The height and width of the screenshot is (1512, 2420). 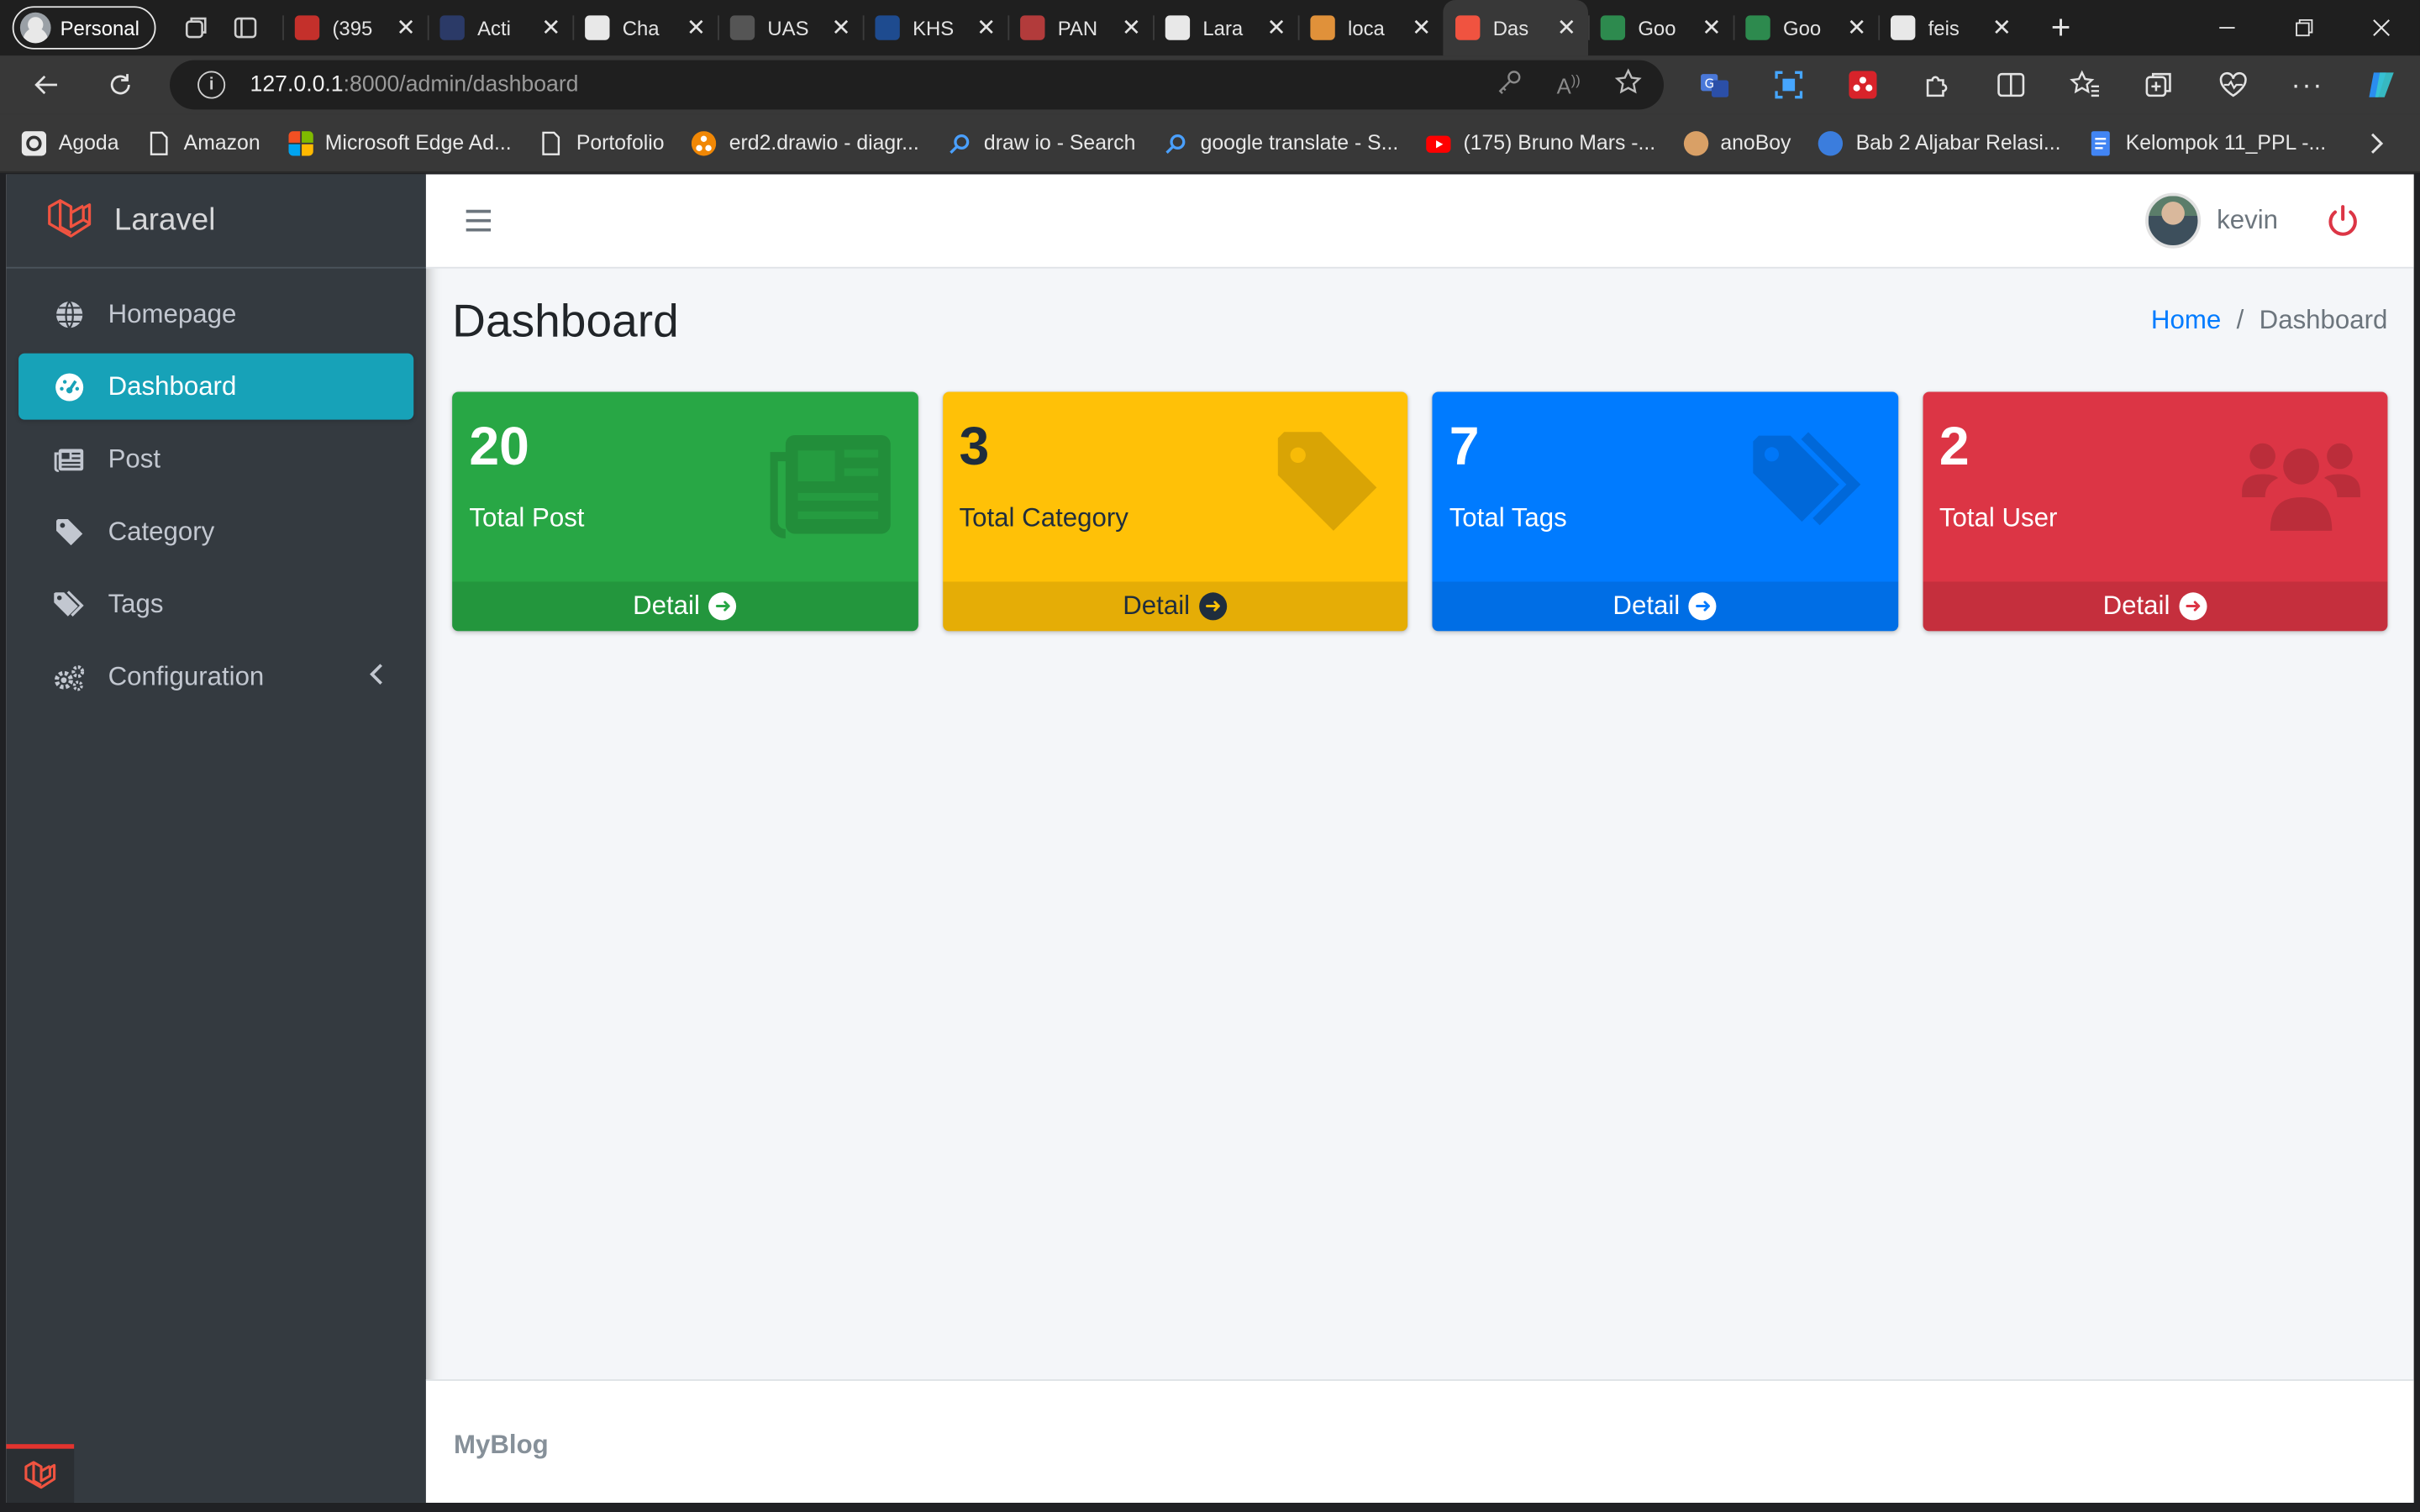 What do you see at coordinates (494, 27) in the screenshot?
I see `tab-title: Acti` at bounding box center [494, 27].